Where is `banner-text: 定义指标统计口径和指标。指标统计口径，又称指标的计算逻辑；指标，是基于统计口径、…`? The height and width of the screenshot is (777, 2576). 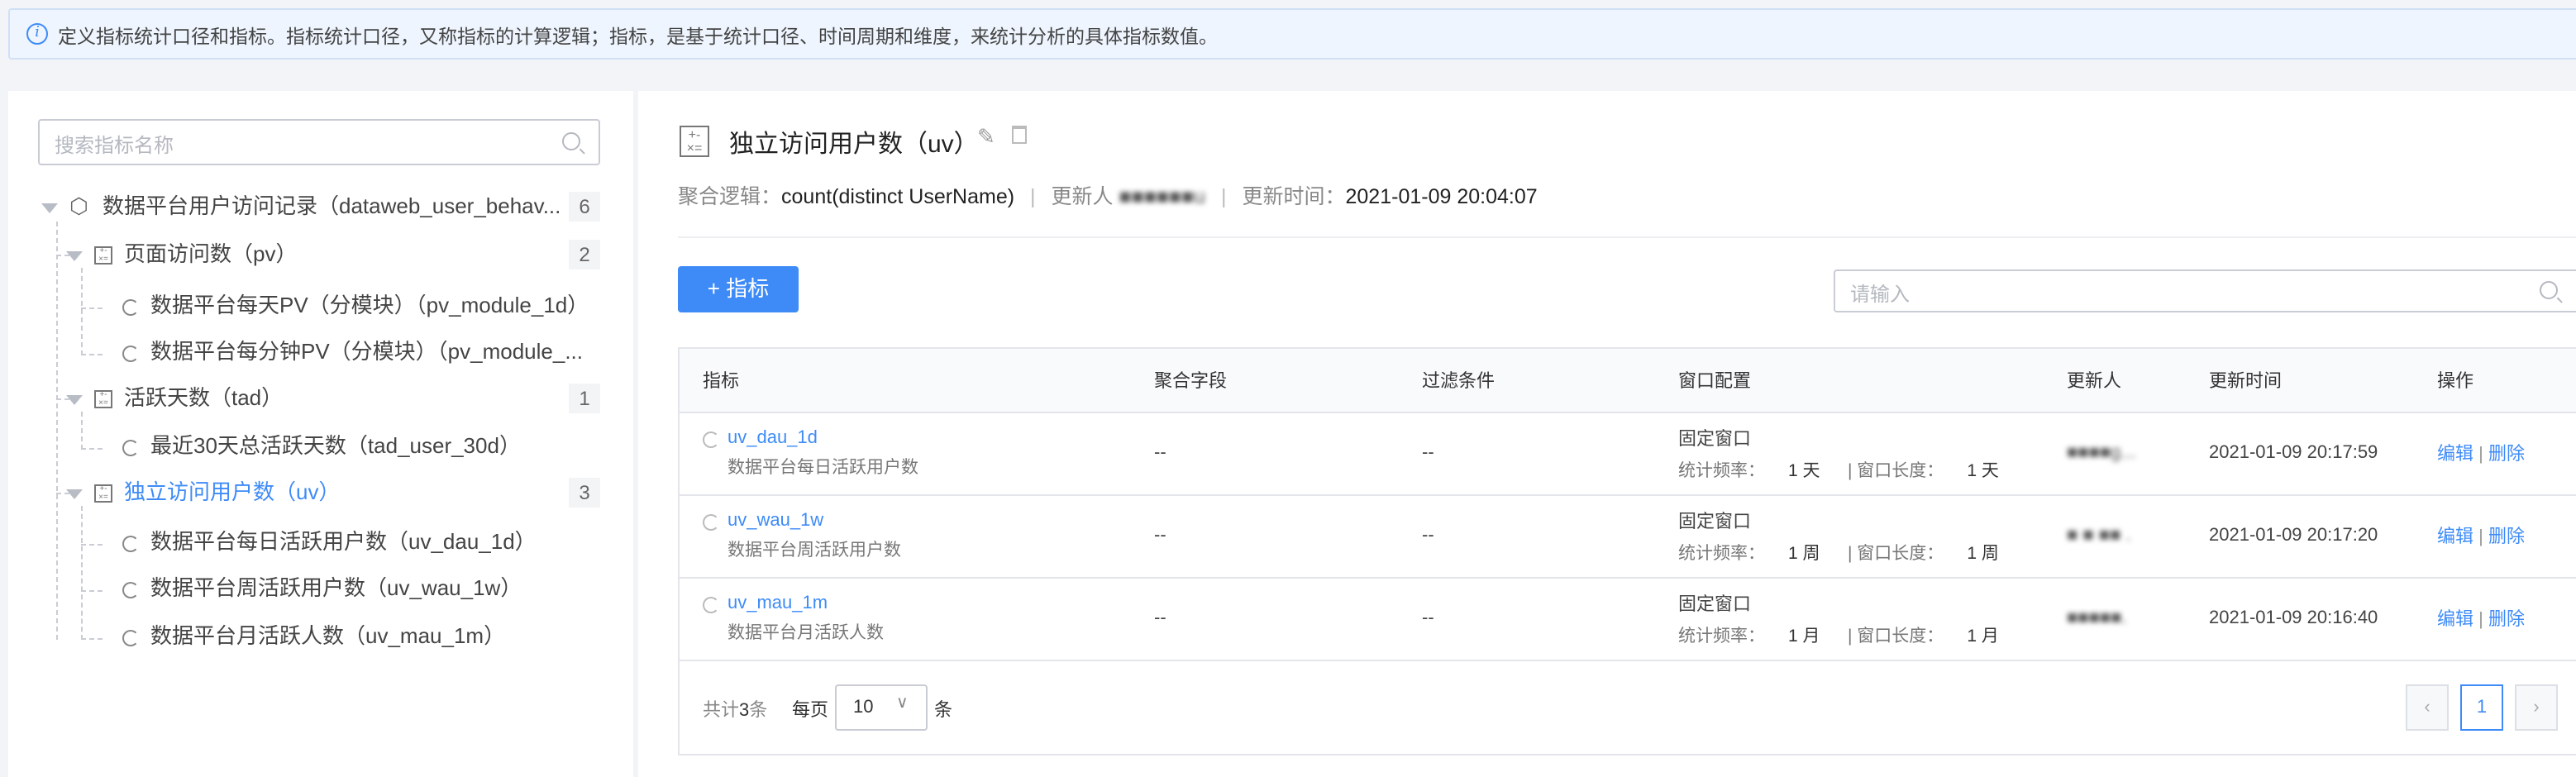 banner-text: 定义指标统计口径和指标。指标统计口径，又称指标的计算逻辑；指标，是基于统计口径、… is located at coordinates (638, 38).